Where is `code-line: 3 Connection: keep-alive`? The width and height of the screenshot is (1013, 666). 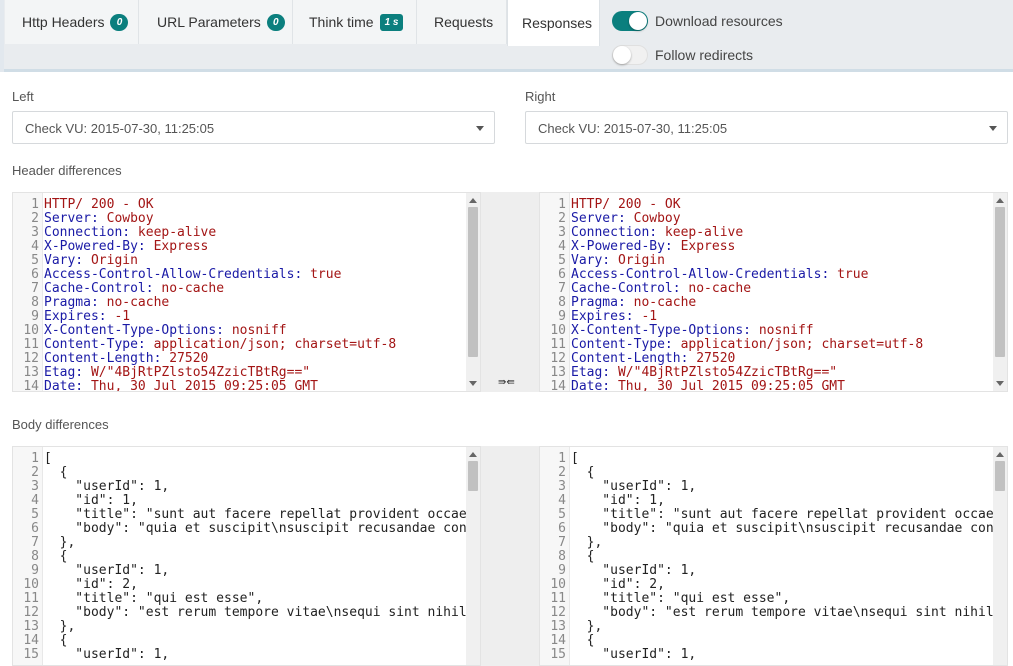 code-line: 3 Connection: keep-alive is located at coordinates (204, 233).